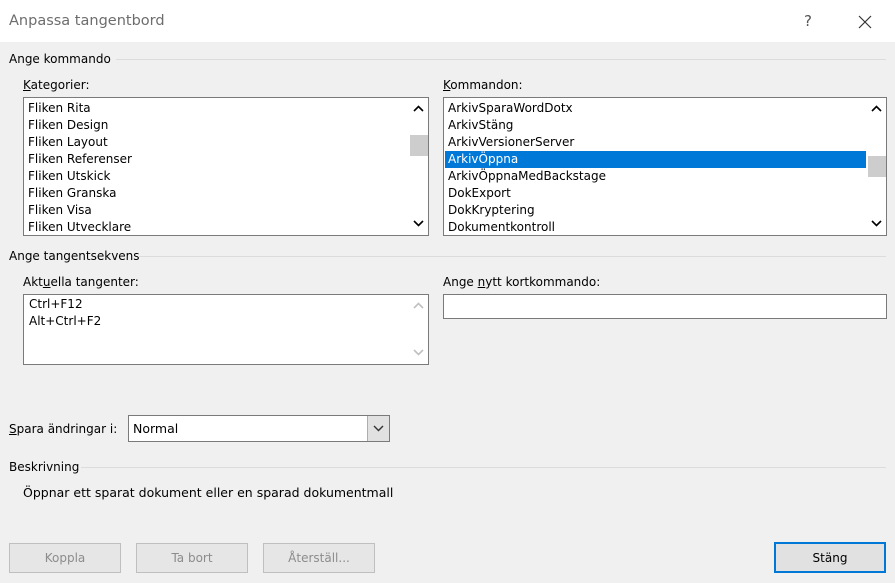 The width and height of the screenshot is (895, 583). What do you see at coordinates (830, 557) in the screenshot?
I see `close-button: Stäng` at bounding box center [830, 557].